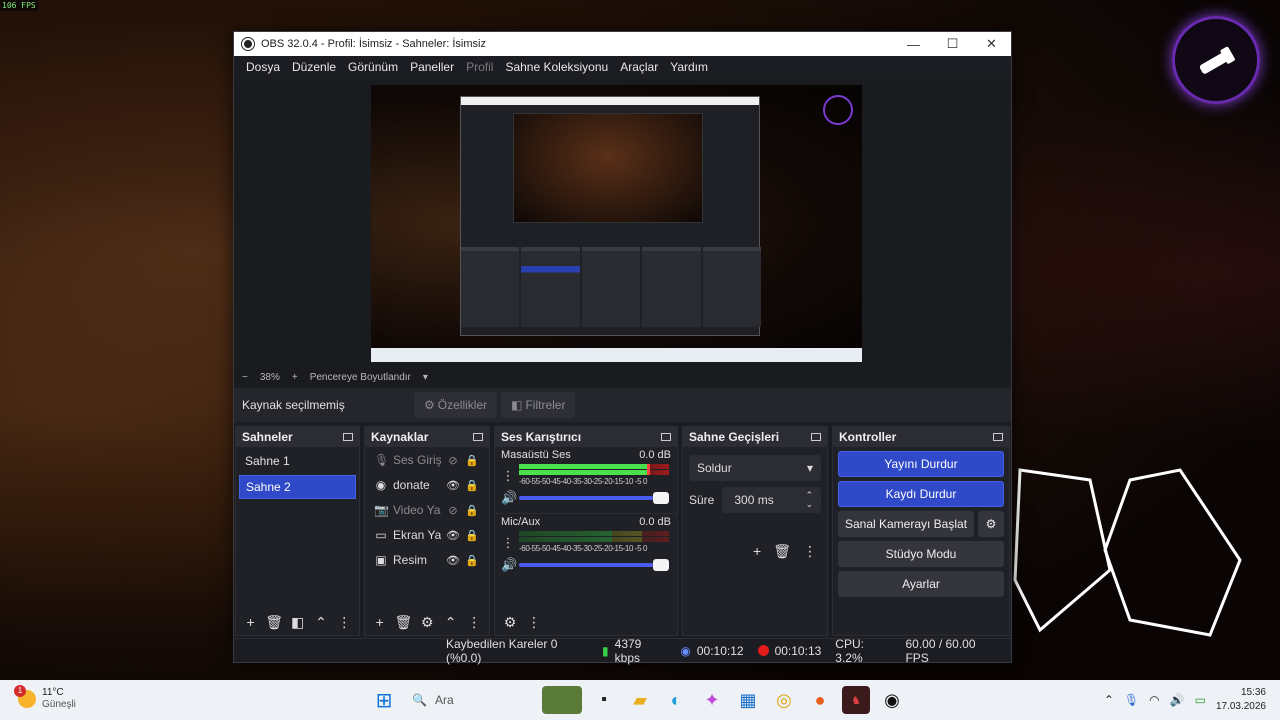 The width and height of the screenshot is (1280, 720). Describe the element at coordinates (384, 700) in the screenshot. I see `start-icon: ⊞` at that location.